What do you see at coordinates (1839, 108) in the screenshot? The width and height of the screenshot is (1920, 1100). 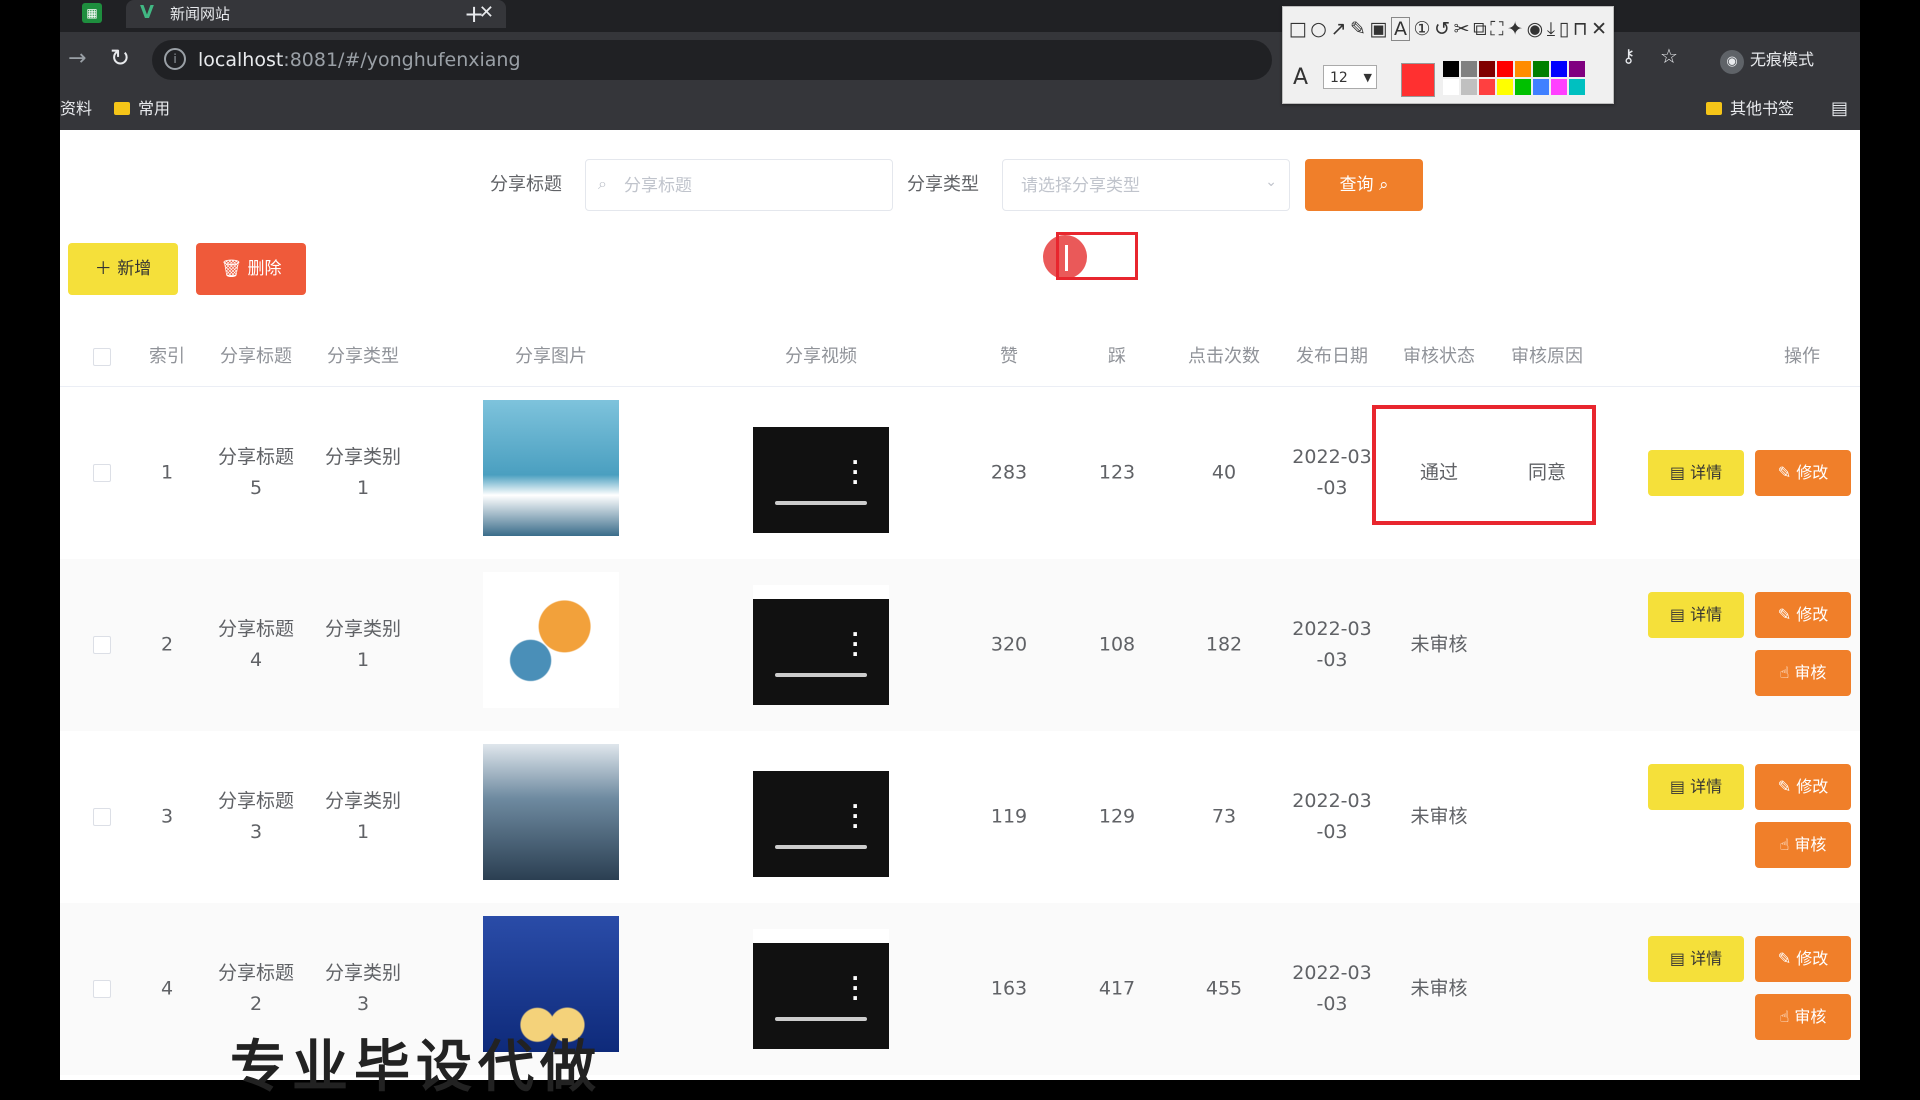 I see `reading-list-icon: ▤` at bounding box center [1839, 108].